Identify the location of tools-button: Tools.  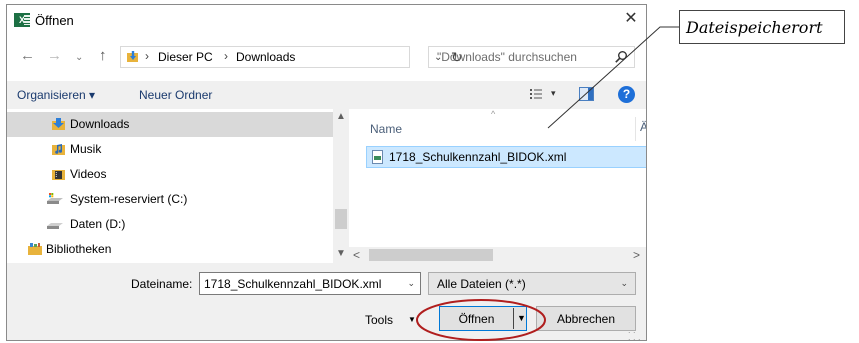
(379, 320).